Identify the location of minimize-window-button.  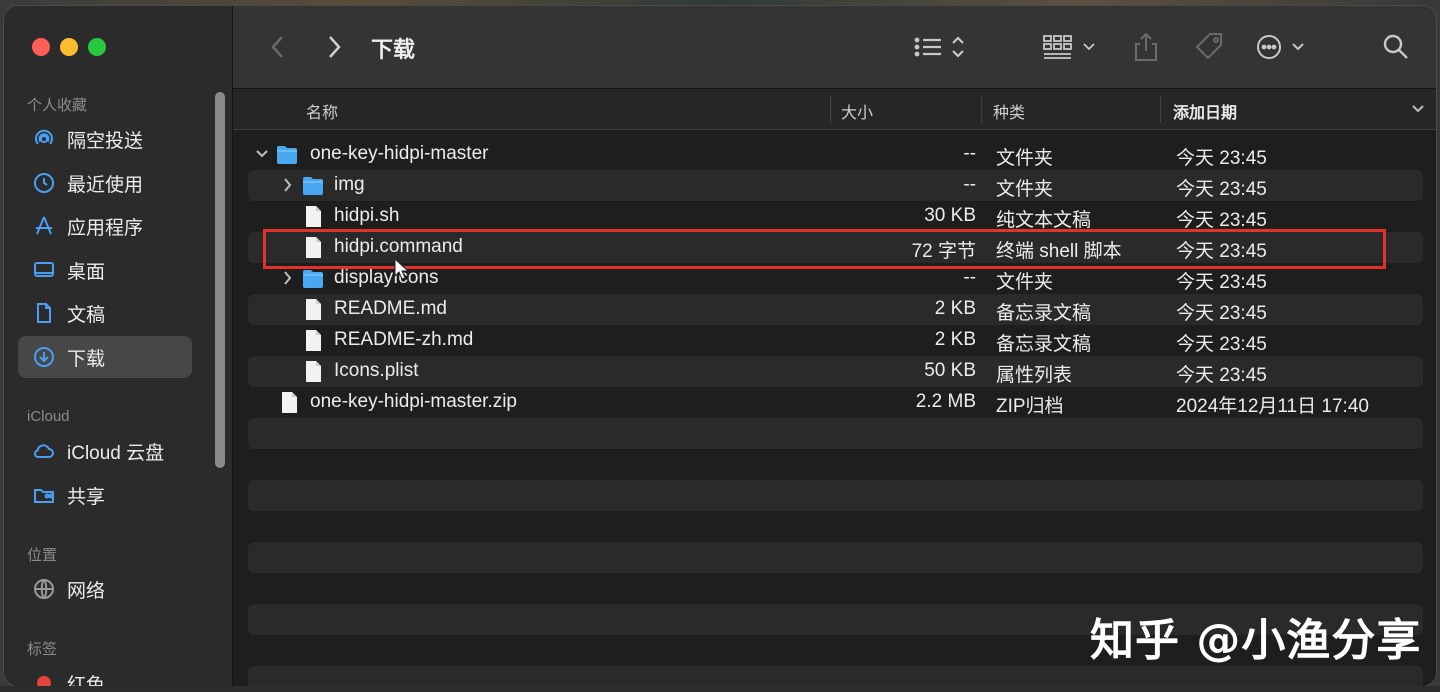
(69, 47).